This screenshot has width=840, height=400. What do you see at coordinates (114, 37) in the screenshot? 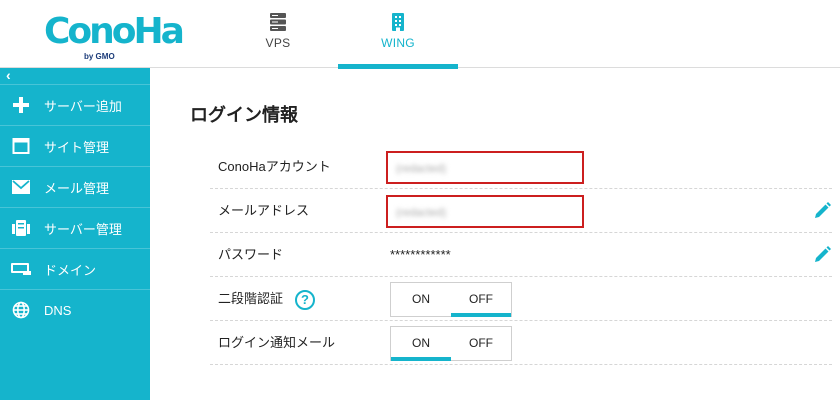
I see `conoha-logo: ConoHa by GMO` at bounding box center [114, 37].